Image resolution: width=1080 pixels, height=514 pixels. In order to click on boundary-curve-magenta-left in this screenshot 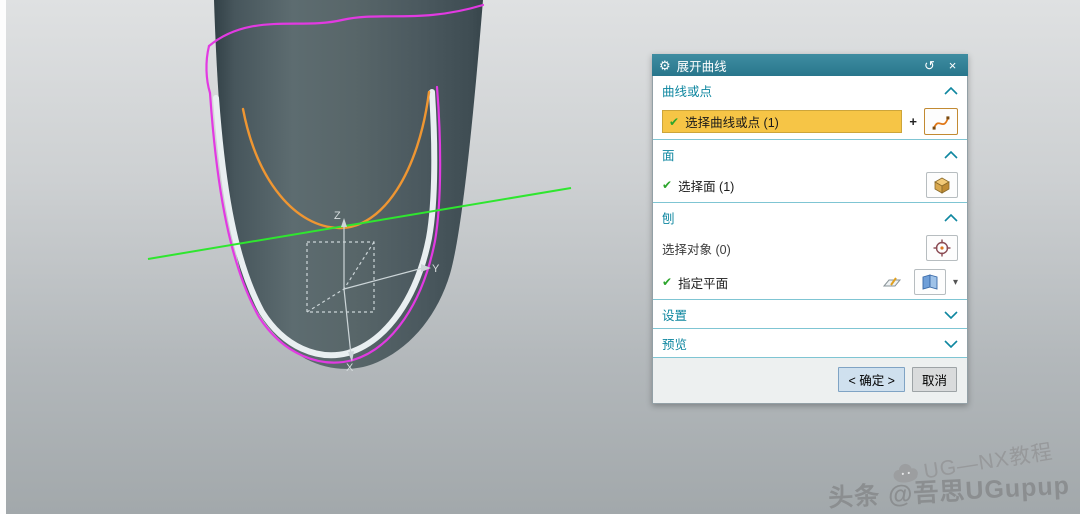, I will do `click(208, 69)`.